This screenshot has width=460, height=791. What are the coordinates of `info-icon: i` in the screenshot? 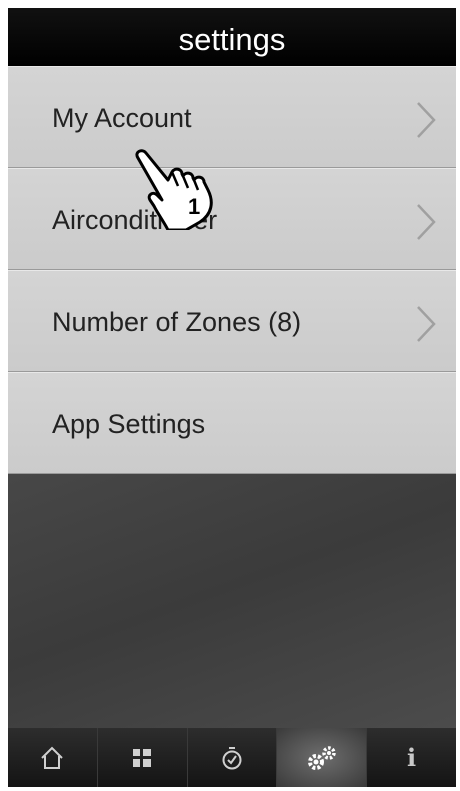 It's located at (412, 757).